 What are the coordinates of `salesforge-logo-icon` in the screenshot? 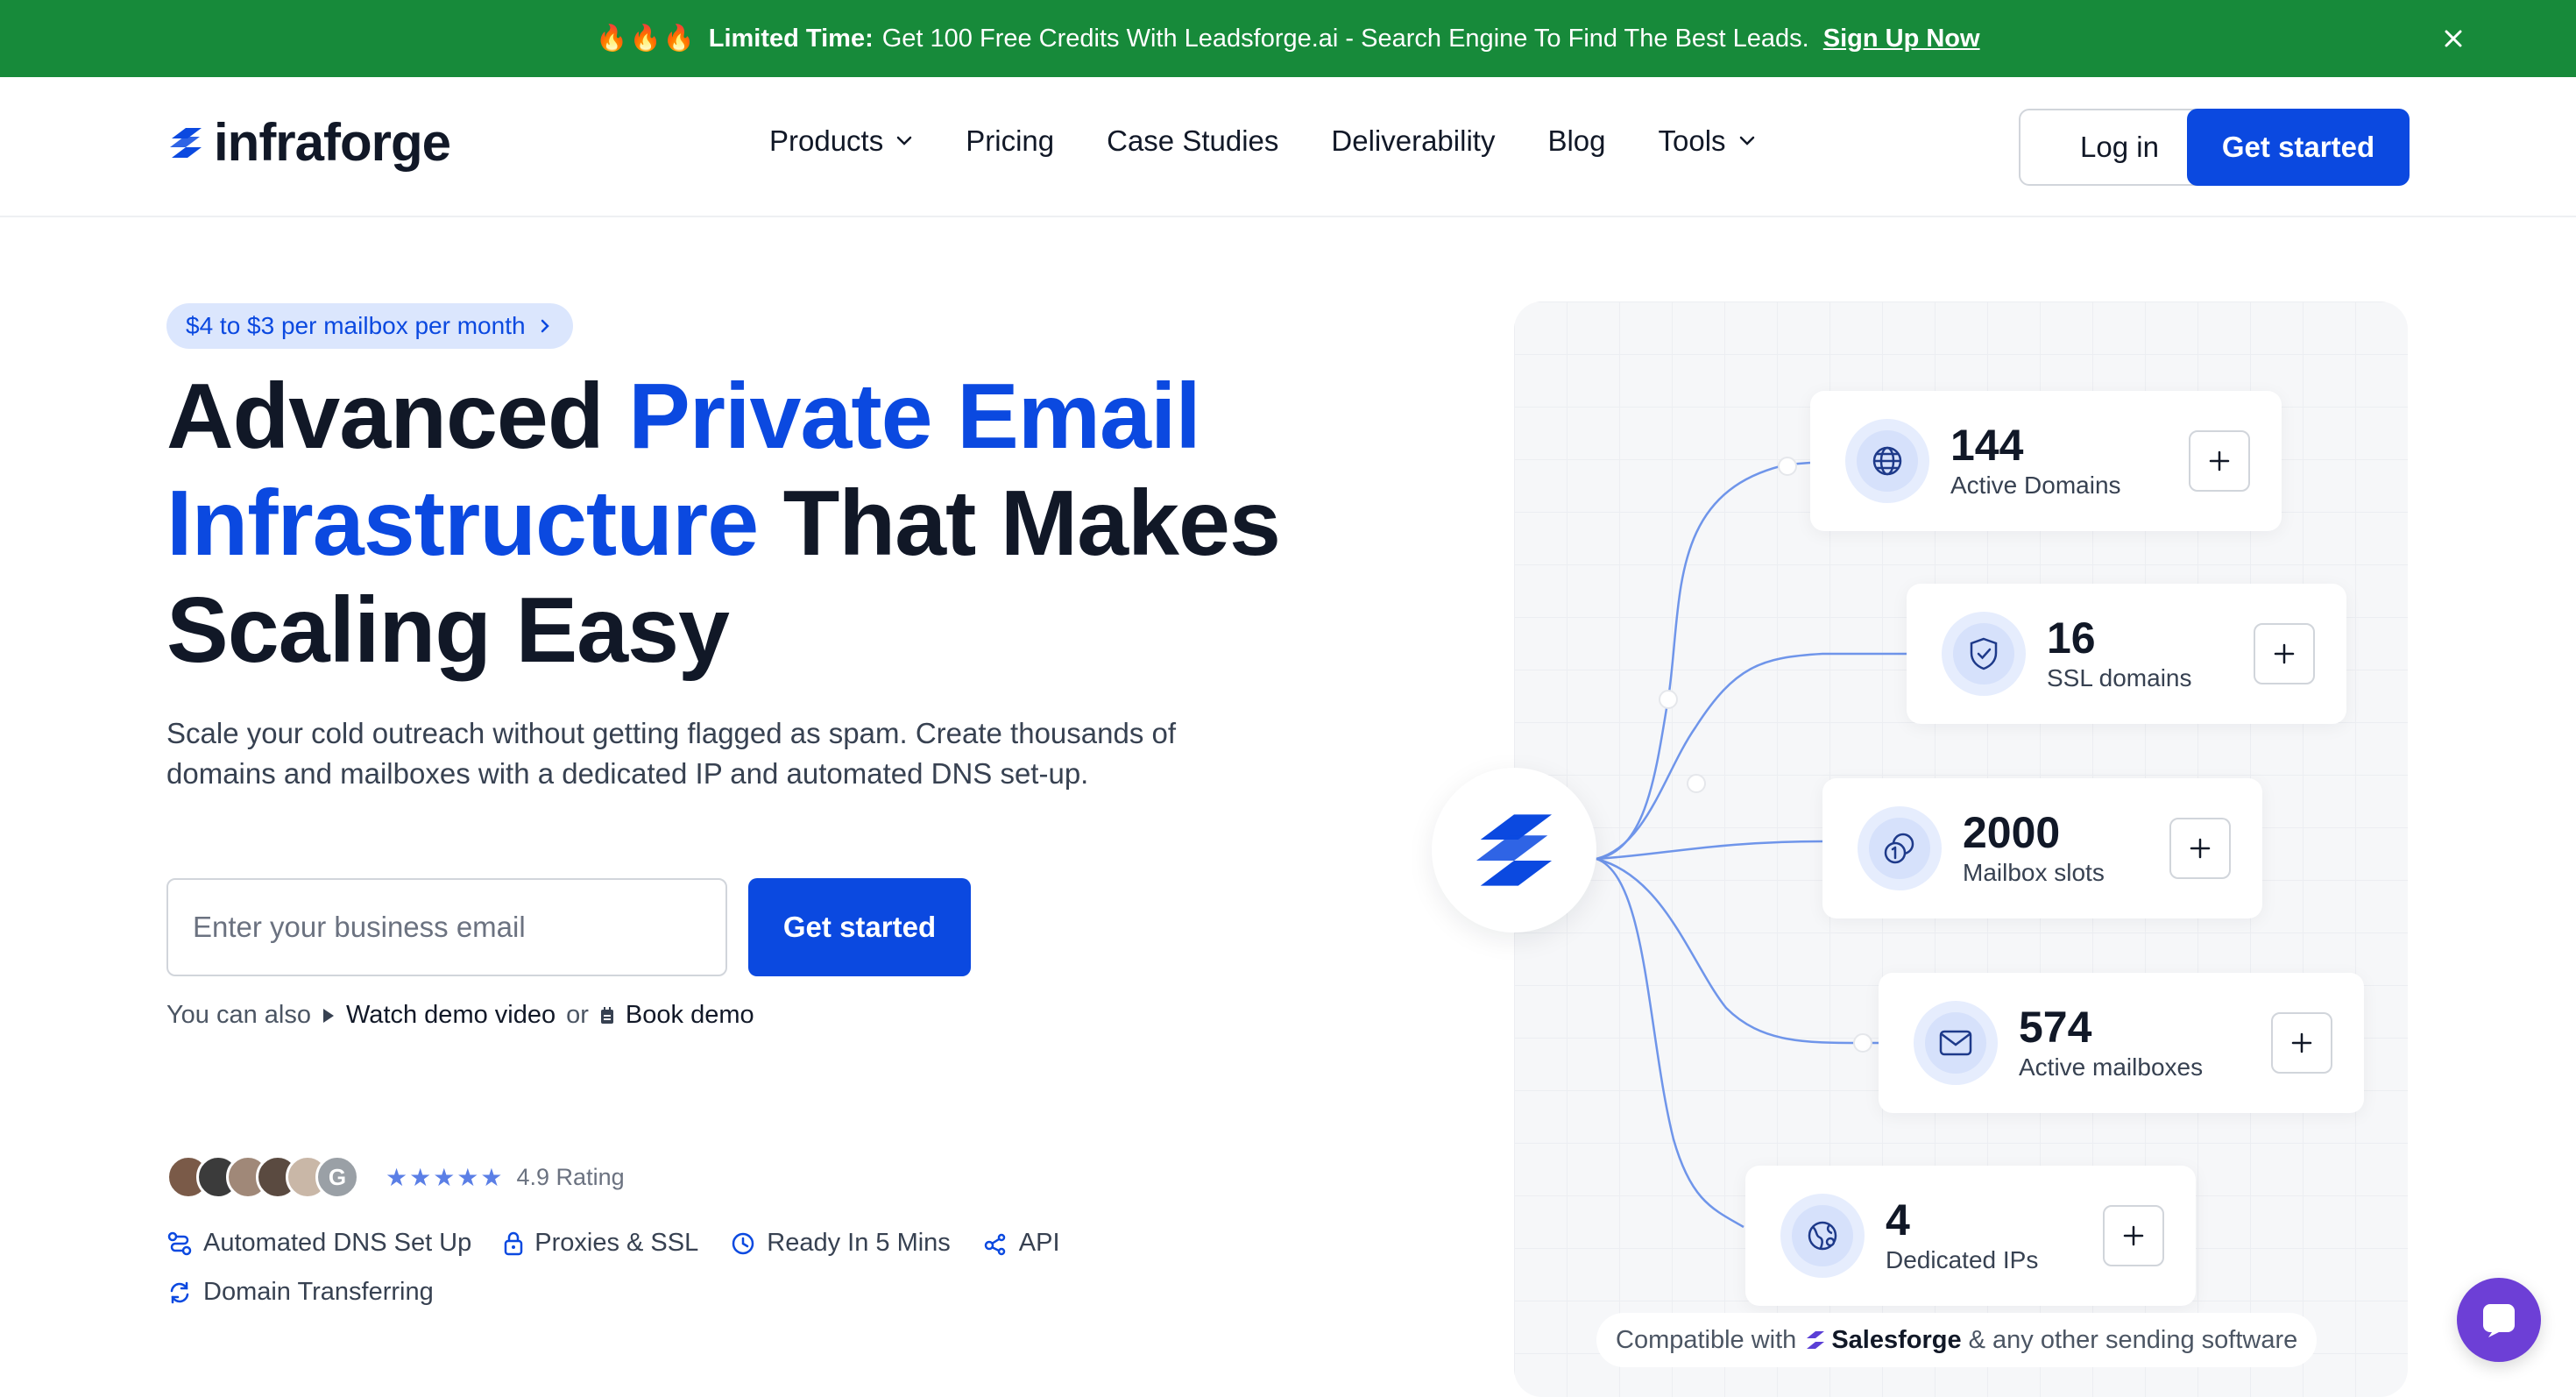 It's located at (1816, 1340).